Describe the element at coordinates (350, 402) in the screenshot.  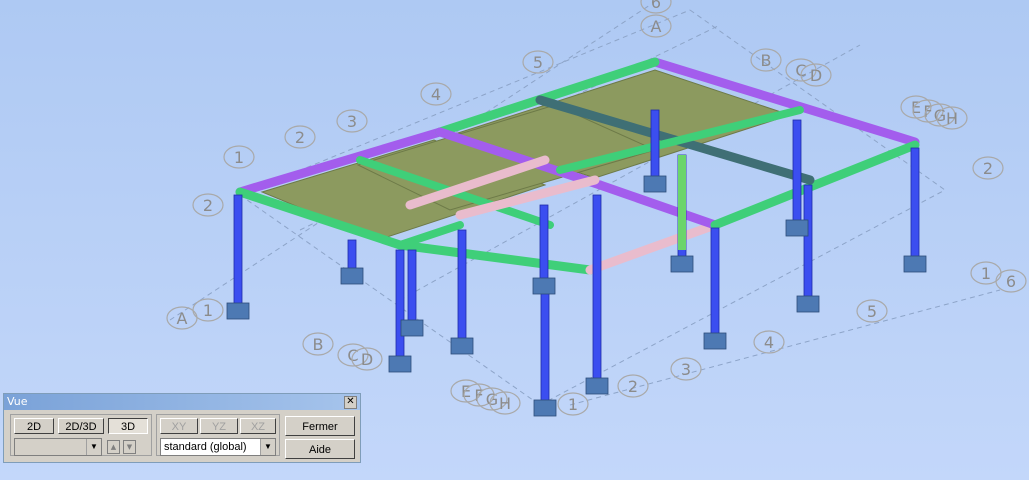
I see `close-icon: ✕` at that location.